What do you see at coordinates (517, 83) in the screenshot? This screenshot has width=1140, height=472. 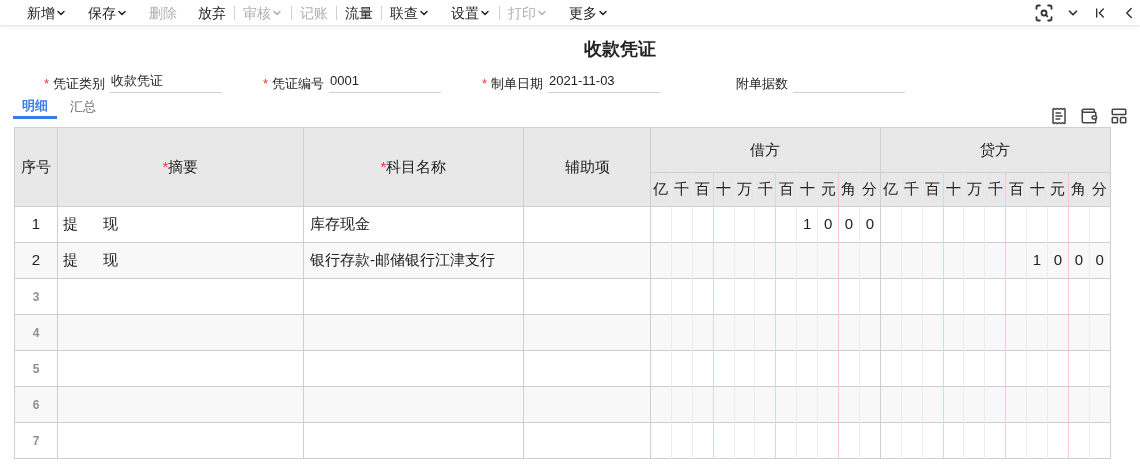 I see `field-label: 制单日期` at bounding box center [517, 83].